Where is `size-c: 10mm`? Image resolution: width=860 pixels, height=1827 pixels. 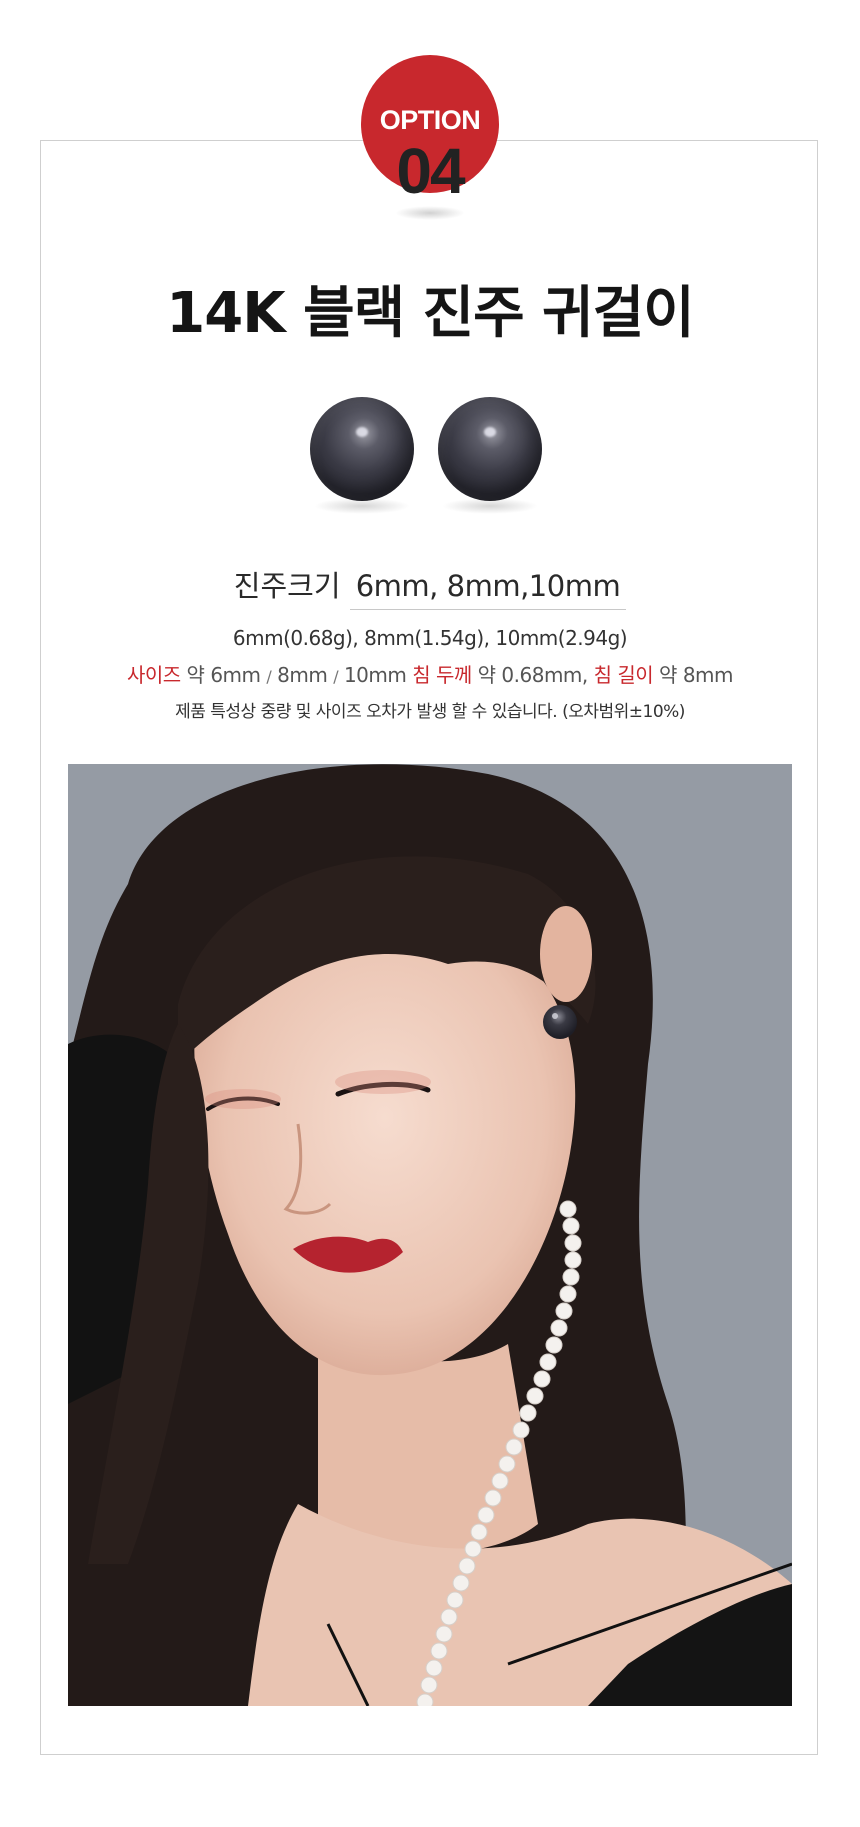
size-c: 10mm is located at coordinates (375, 675).